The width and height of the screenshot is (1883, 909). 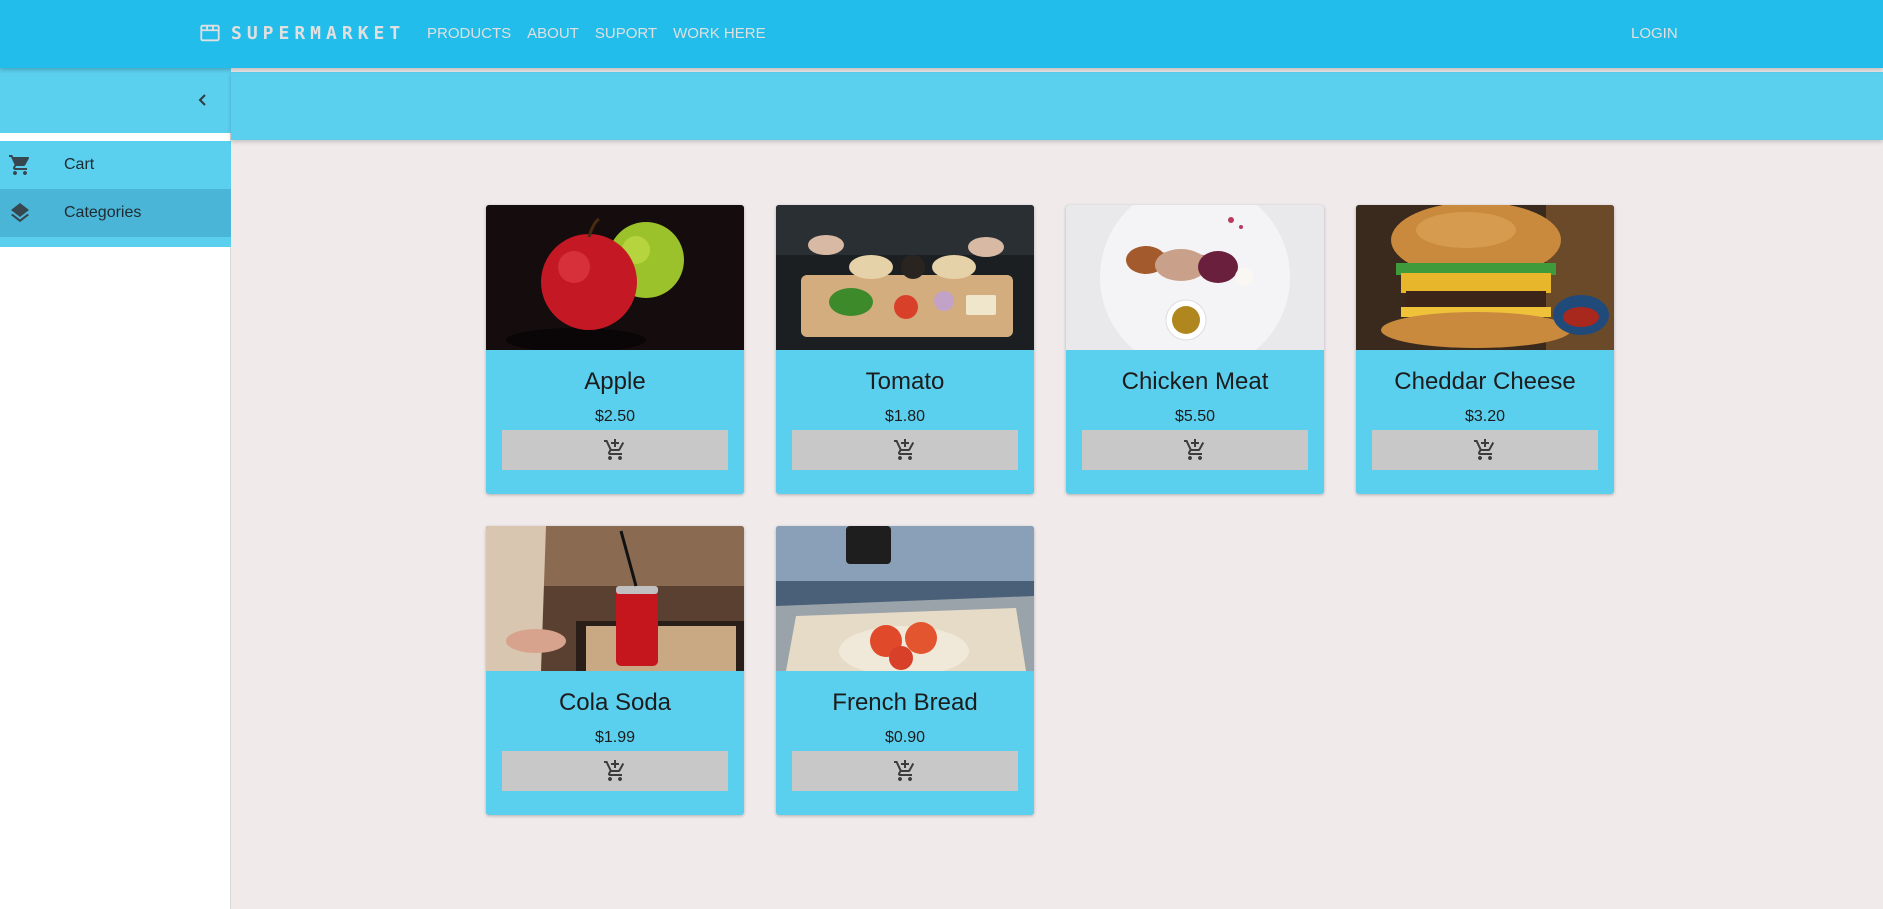 I want to click on product-card: Apple $2.50, so click(x=615, y=349).